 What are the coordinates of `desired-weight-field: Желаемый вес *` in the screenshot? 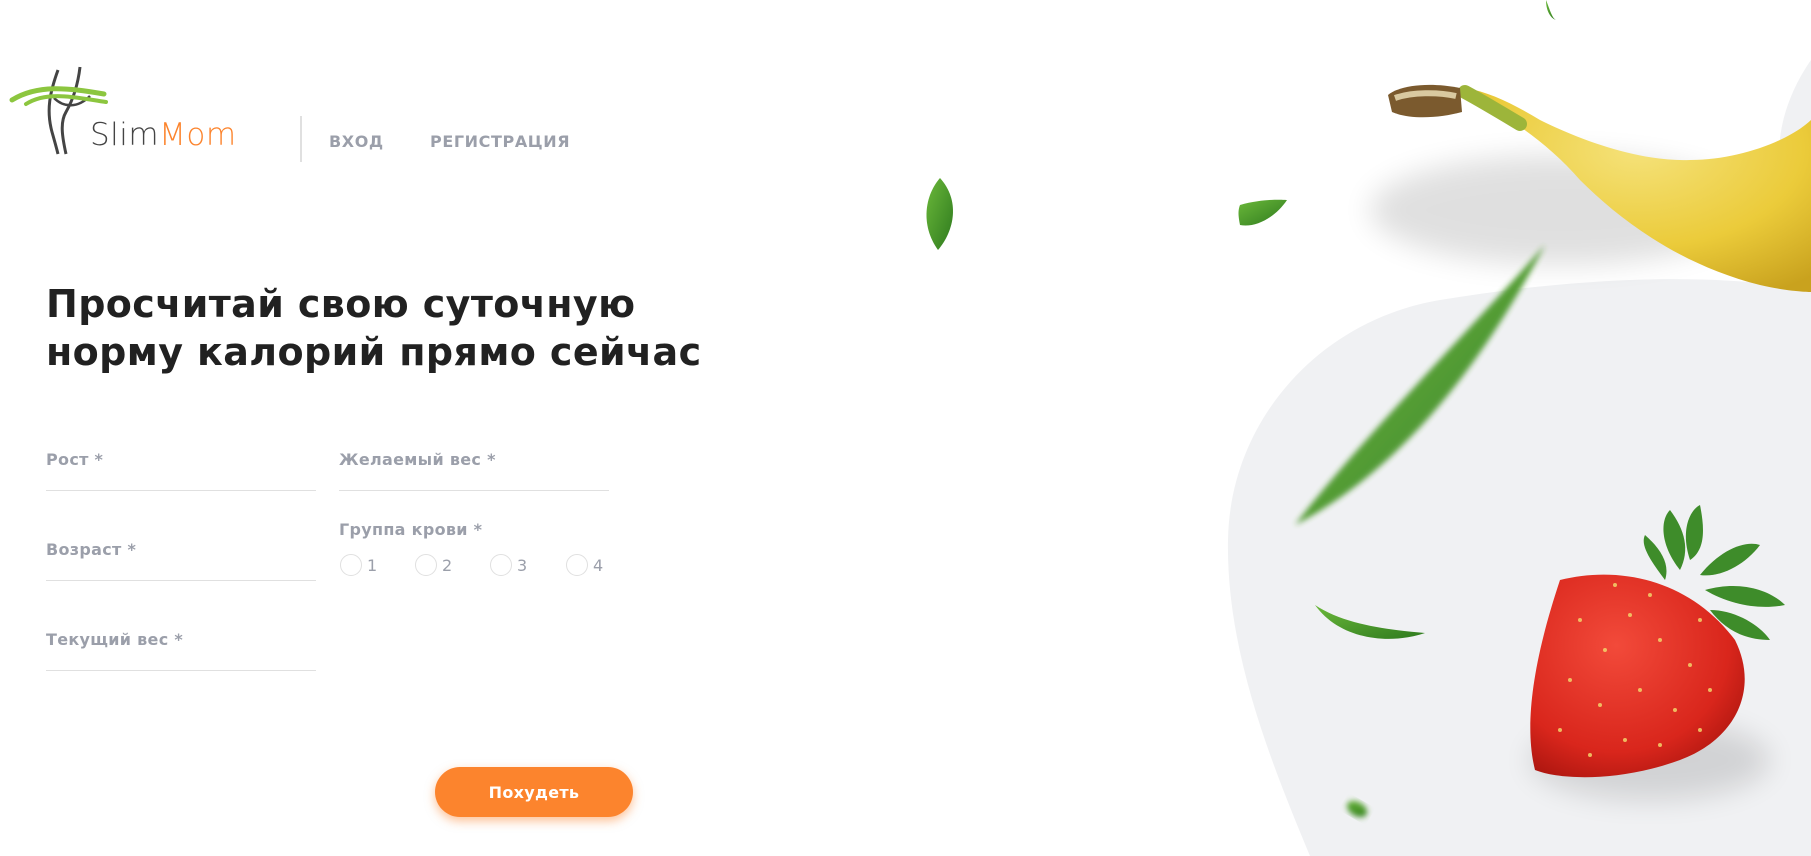 It's located at (476, 470).